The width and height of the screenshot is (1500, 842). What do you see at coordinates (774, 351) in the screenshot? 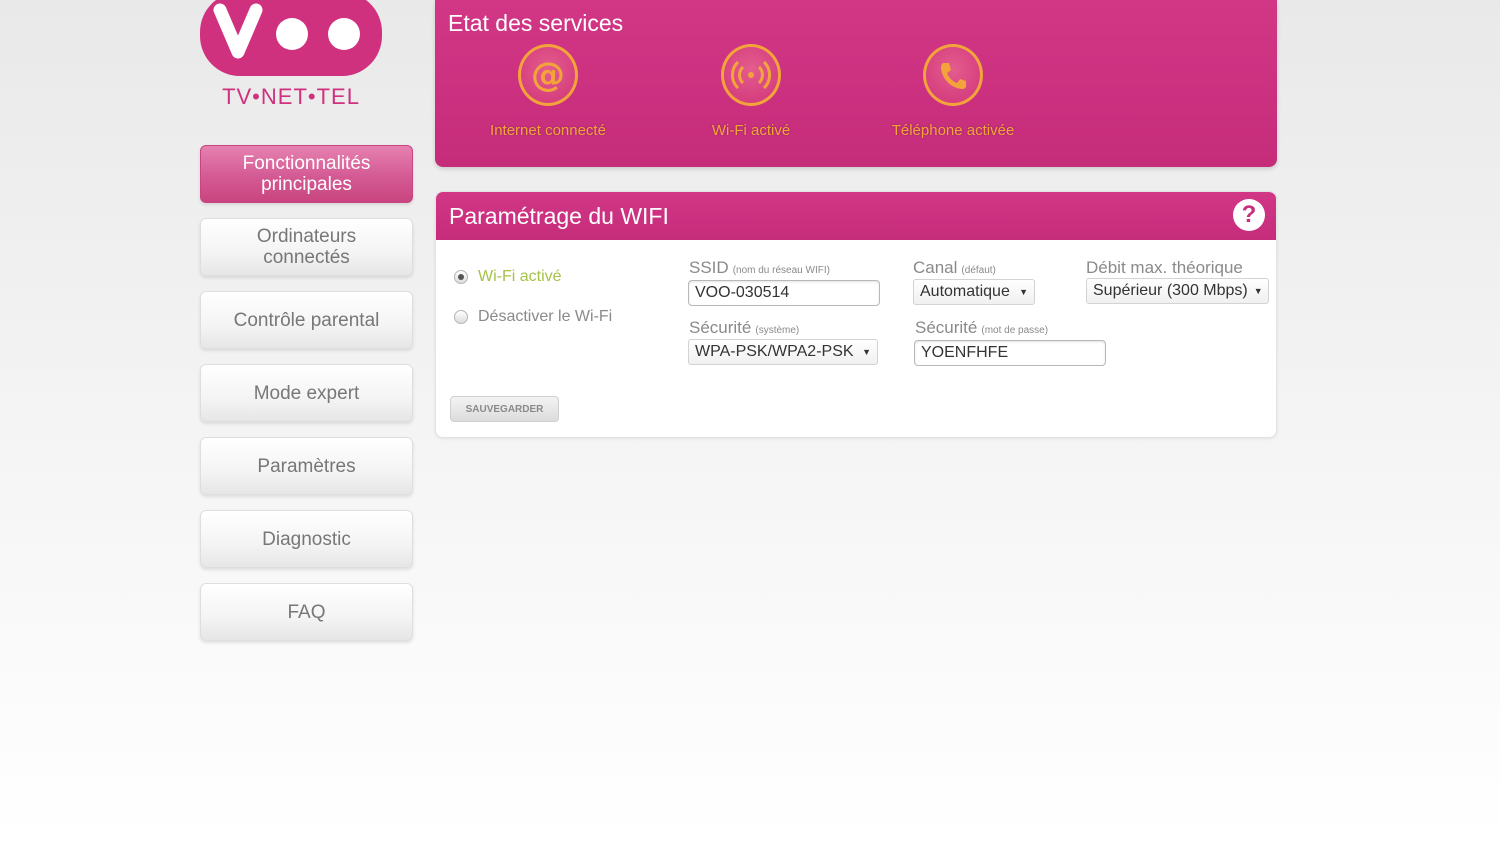
I see `security-system-value: WPA-PSK/WPA2-PSK` at bounding box center [774, 351].